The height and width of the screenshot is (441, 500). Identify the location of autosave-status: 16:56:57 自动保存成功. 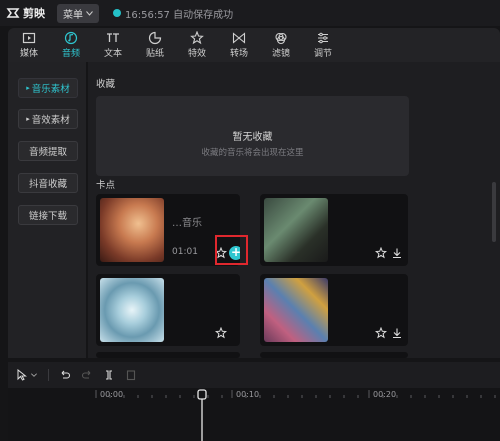
(173, 13).